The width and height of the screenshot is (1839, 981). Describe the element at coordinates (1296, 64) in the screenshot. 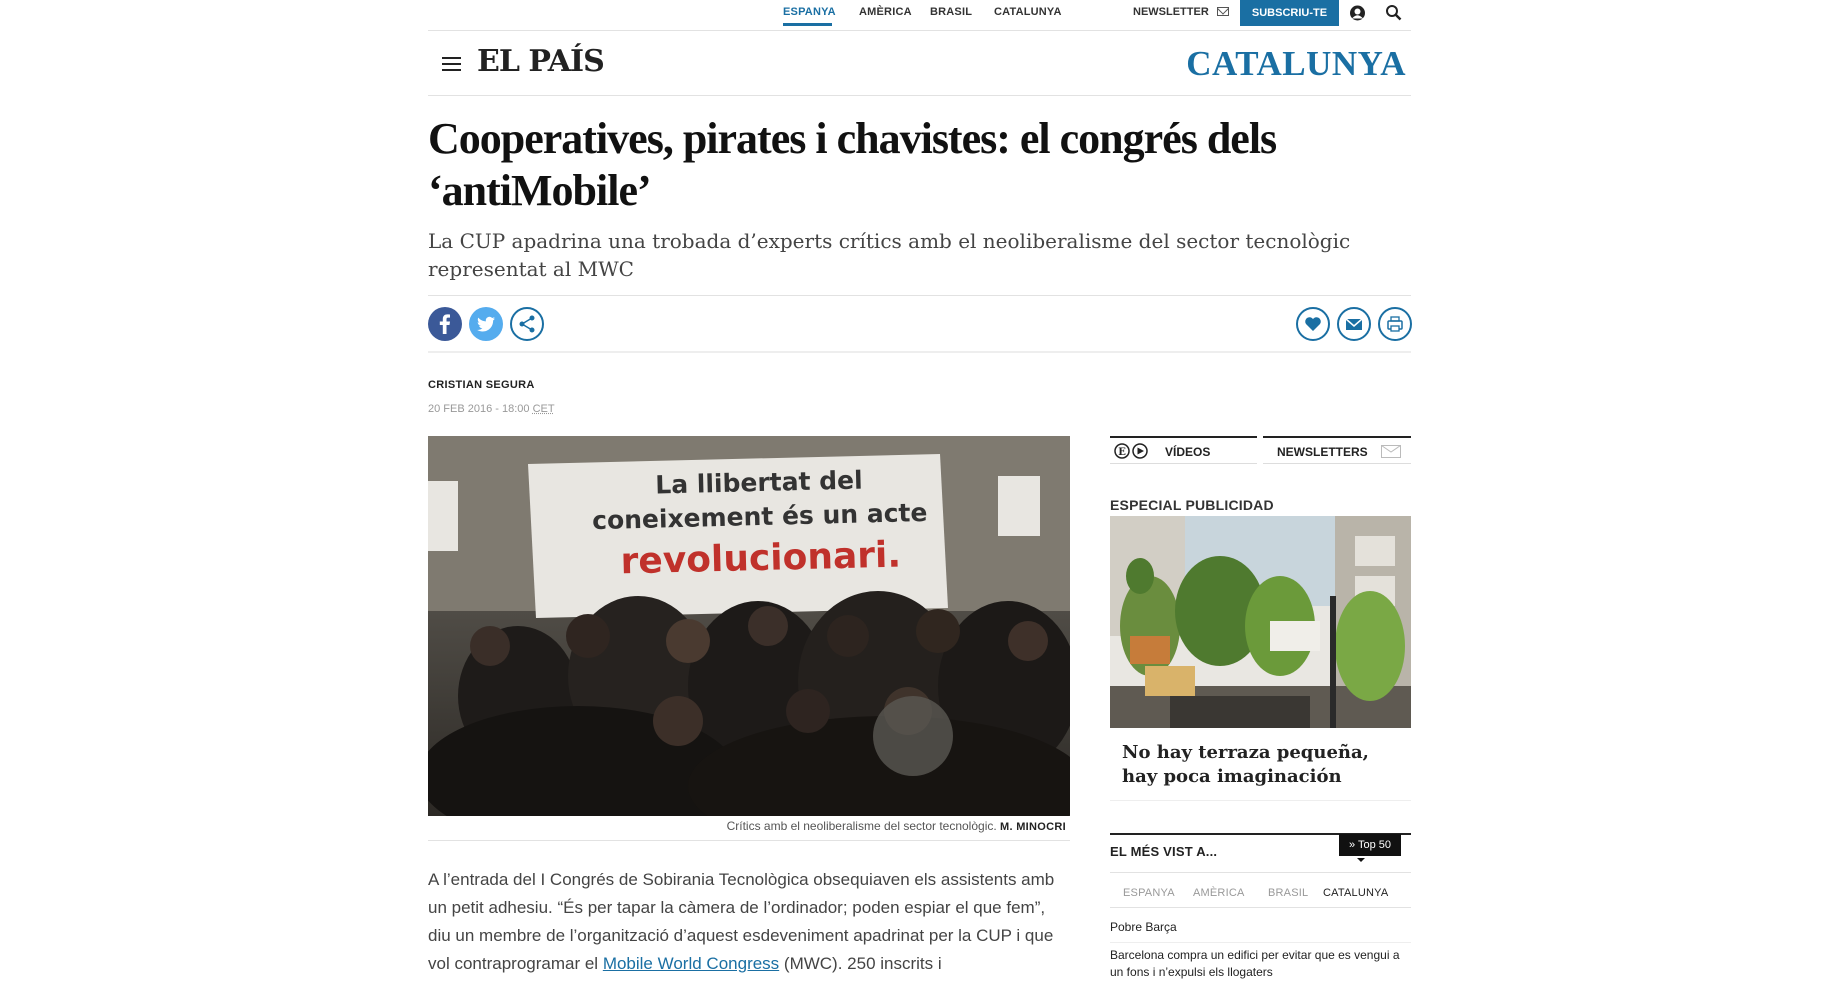

I see `section-title: CATALUNYA` at that location.